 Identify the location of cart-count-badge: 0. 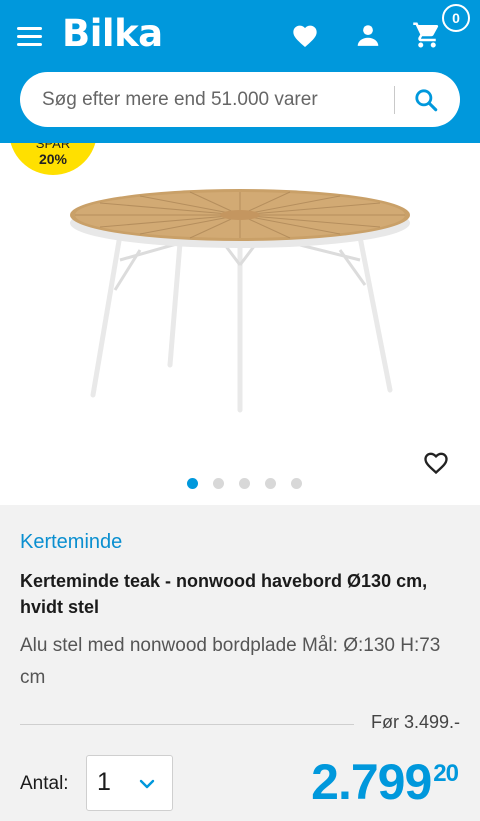
(456, 18).